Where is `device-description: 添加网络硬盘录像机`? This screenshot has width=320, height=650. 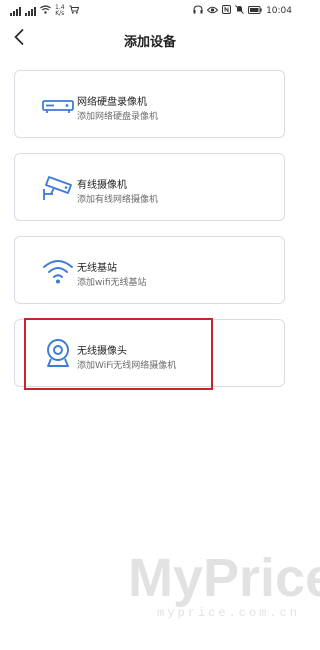
device-description: 添加网络硬盘录像机 is located at coordinates (118, 117).